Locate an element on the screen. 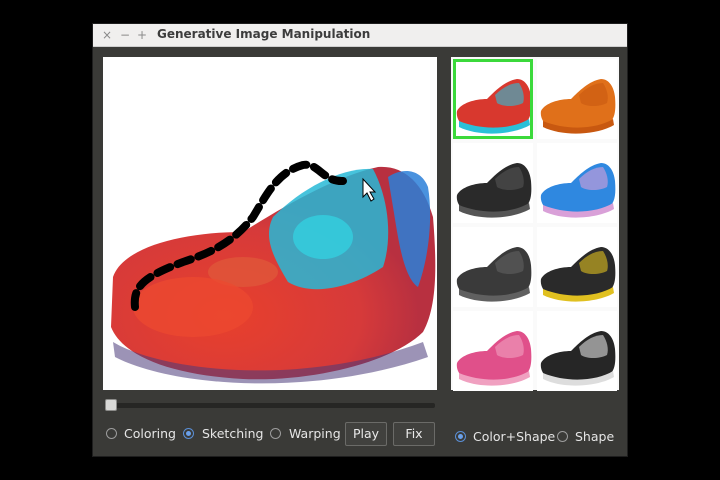 The height and width of the screenshot is (480, 720). thumbnail-pink-shoe is located at coordinates (493, 351).